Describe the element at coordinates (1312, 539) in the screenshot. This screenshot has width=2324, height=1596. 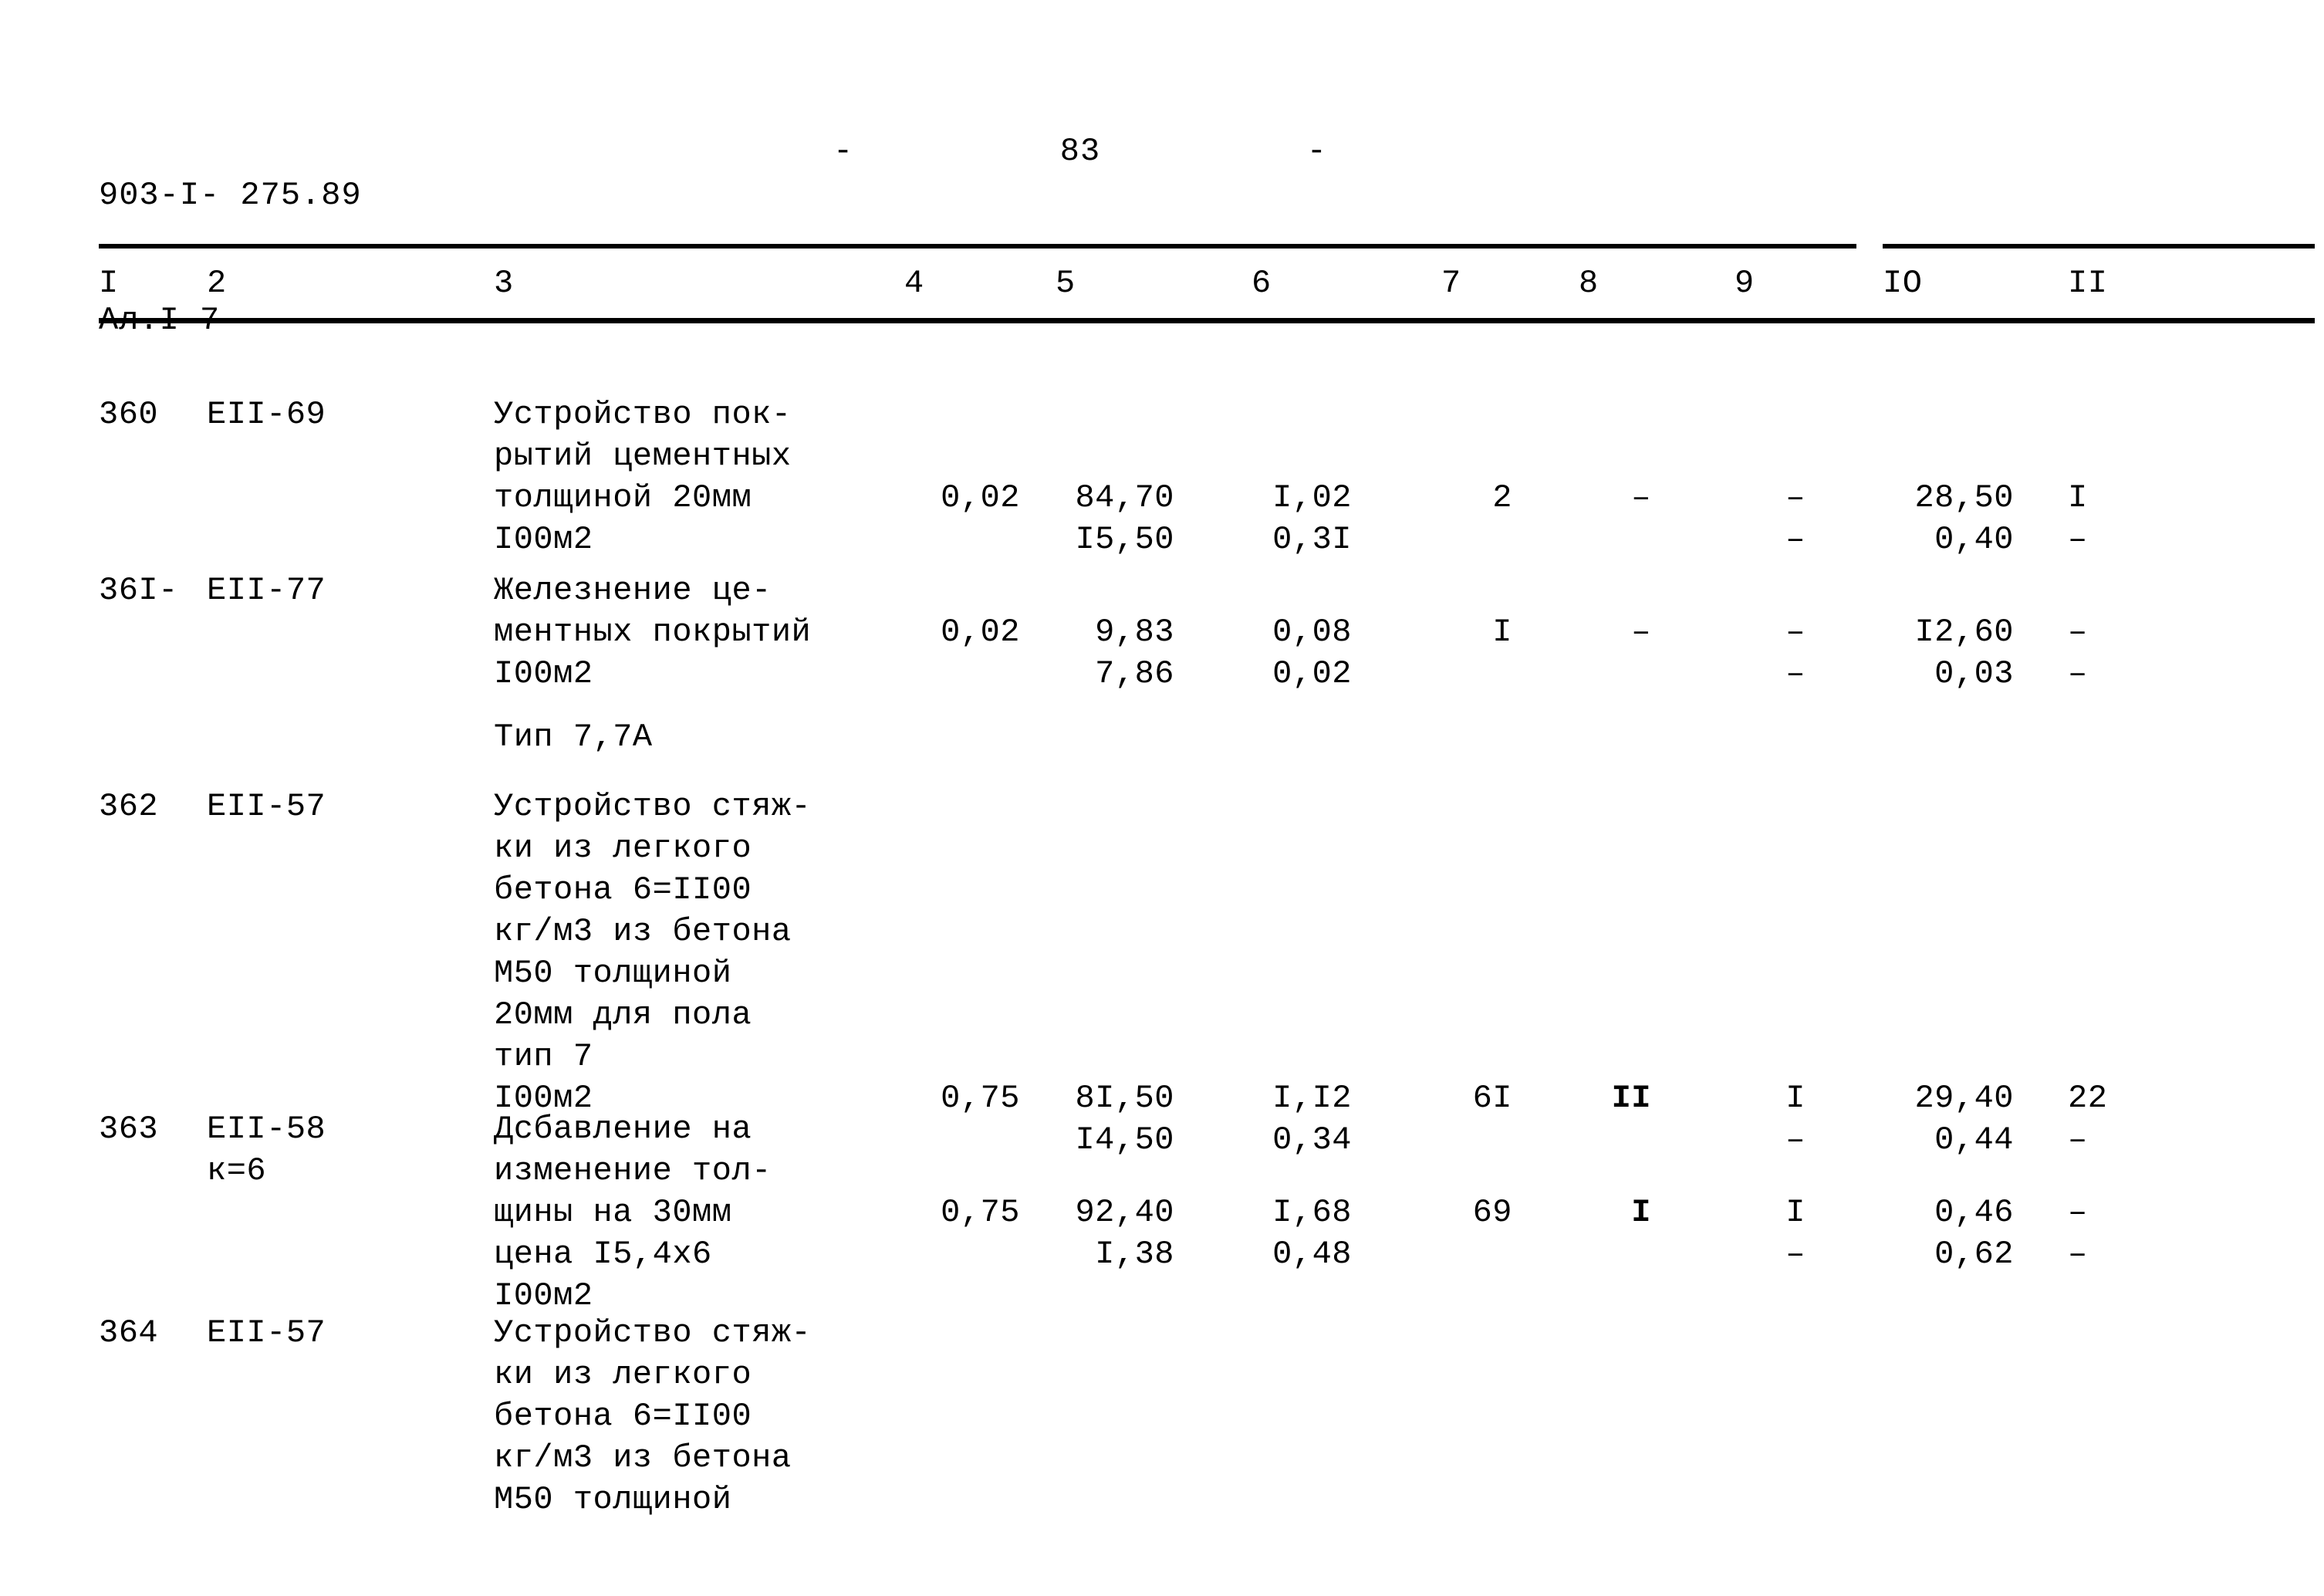
I see `row-col6-bottom: 0,3I` at that location.